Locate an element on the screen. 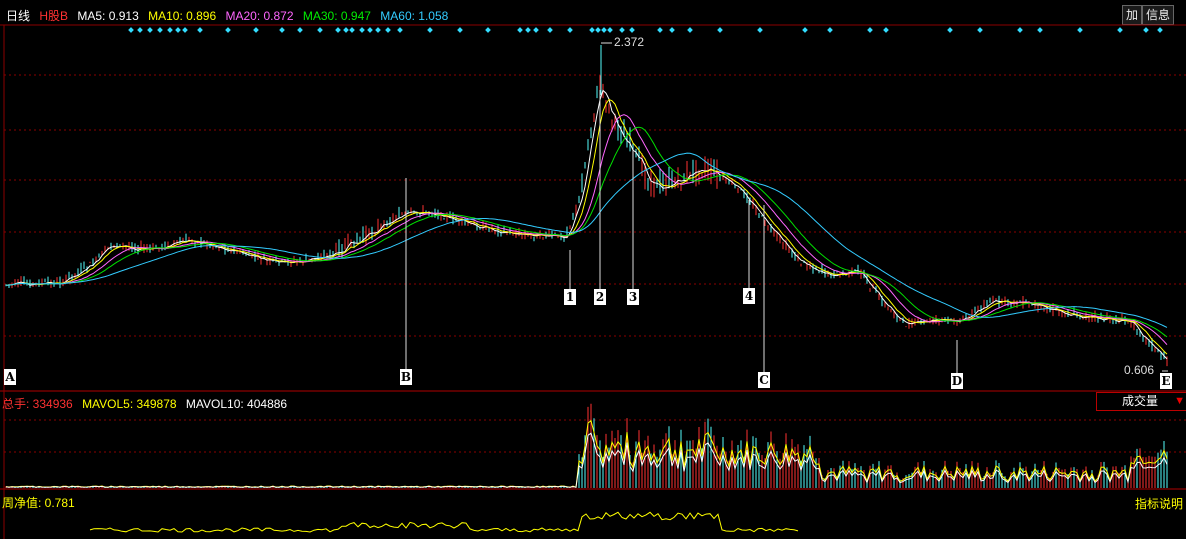  weekly-nav-line is located at coordinates (444, 522).